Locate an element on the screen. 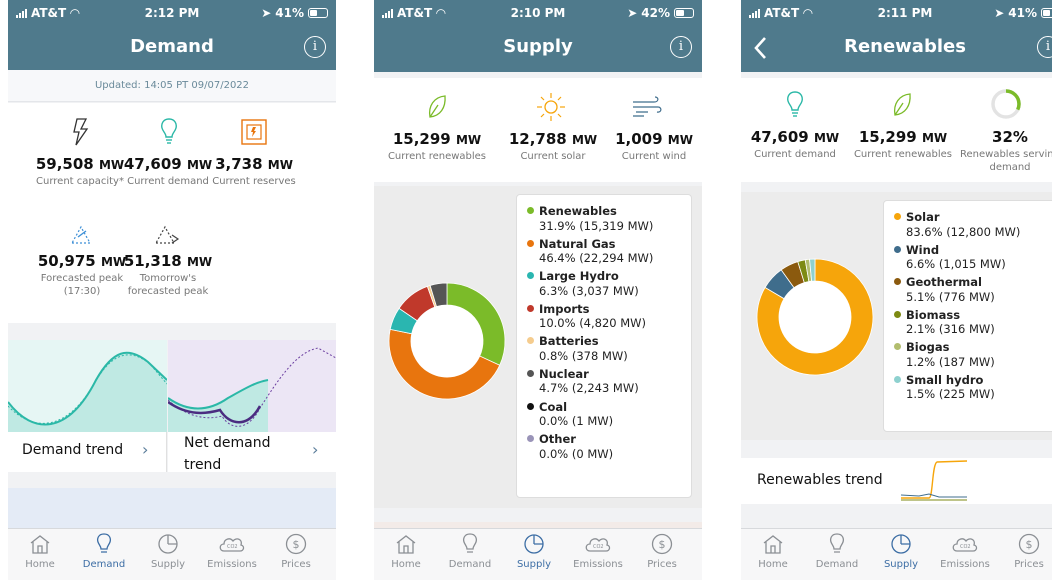 The height and width of the screenshot is (580, 1052). demand-trend-card: Demand trend › is located at coordinates (87, 406).